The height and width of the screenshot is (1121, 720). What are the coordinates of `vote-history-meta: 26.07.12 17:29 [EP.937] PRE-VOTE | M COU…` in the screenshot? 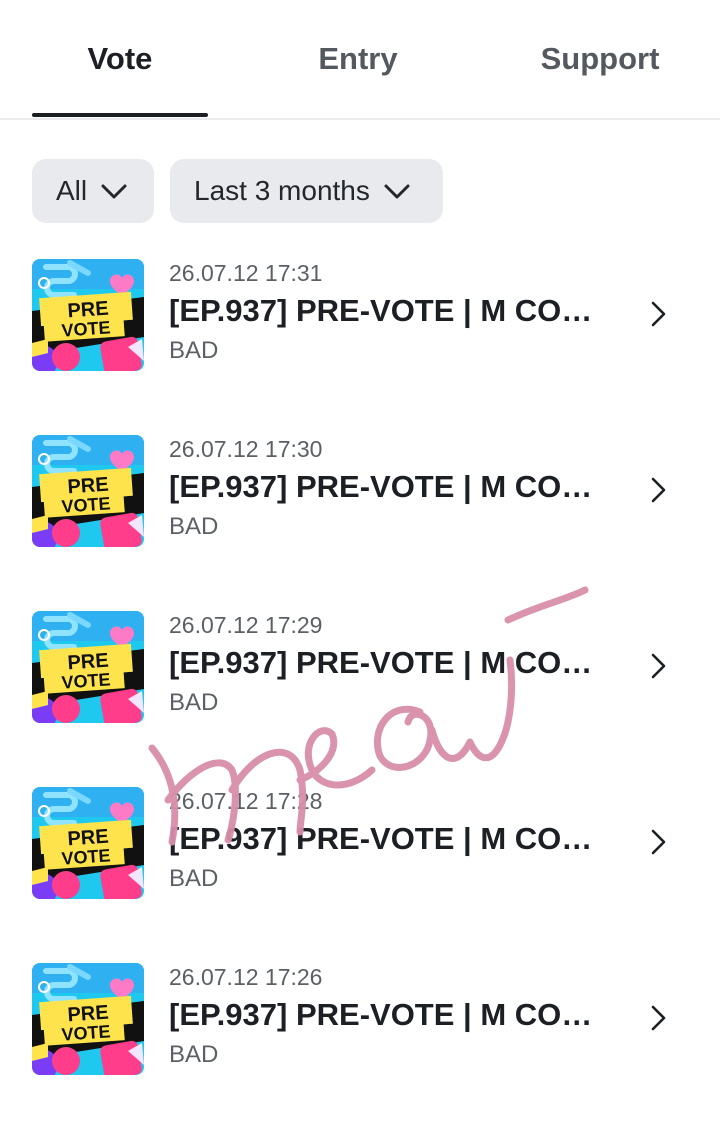 It's located at (394, 664).